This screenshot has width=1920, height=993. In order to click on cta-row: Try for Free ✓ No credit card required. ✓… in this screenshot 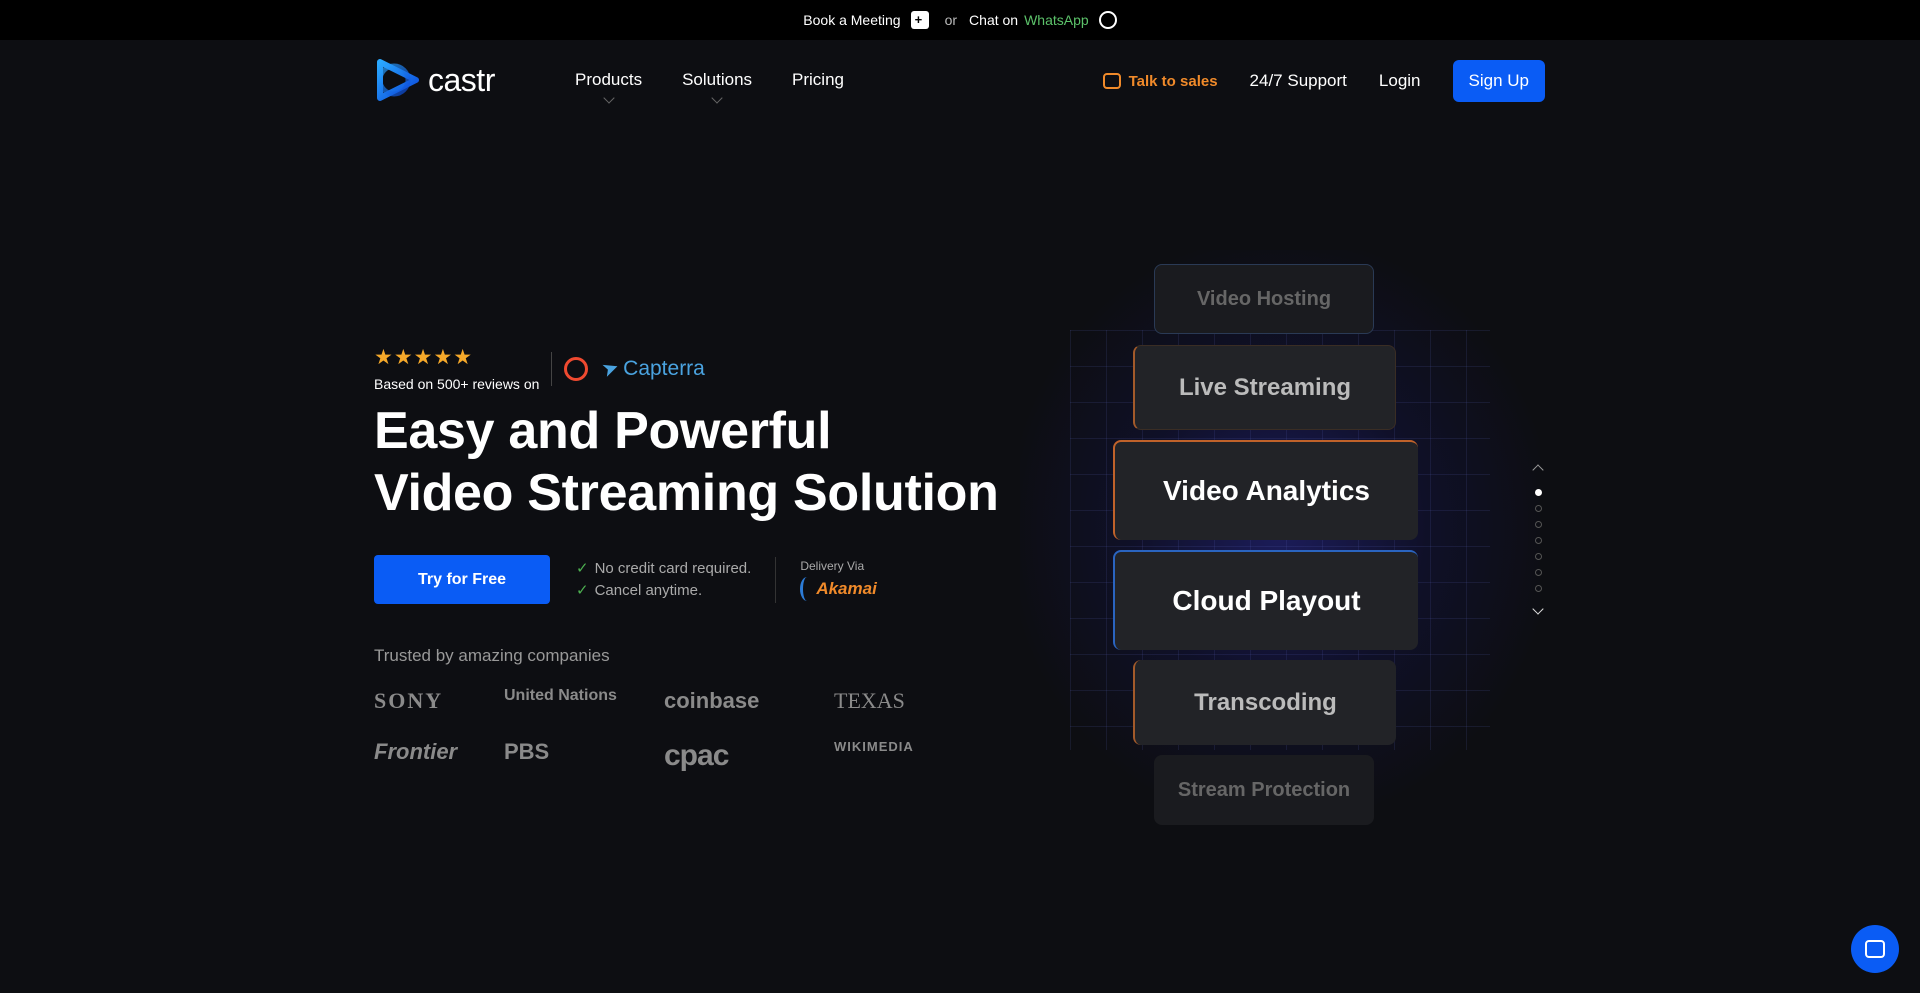, I will do `click(625, 579)`.